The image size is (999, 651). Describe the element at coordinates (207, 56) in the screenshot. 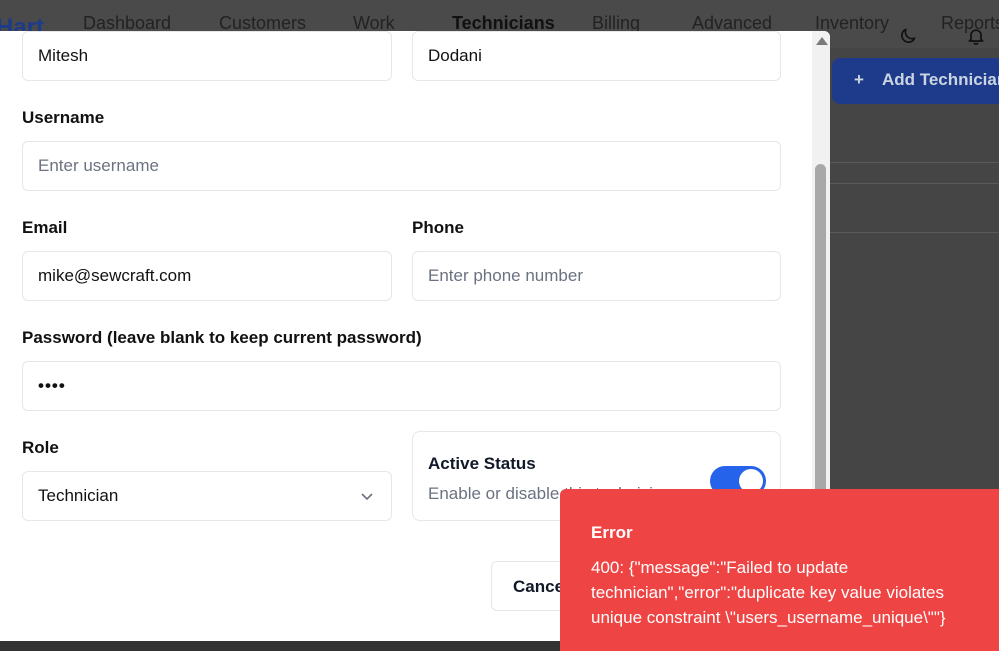

I see `first-name-field: Mitesh` at that location.